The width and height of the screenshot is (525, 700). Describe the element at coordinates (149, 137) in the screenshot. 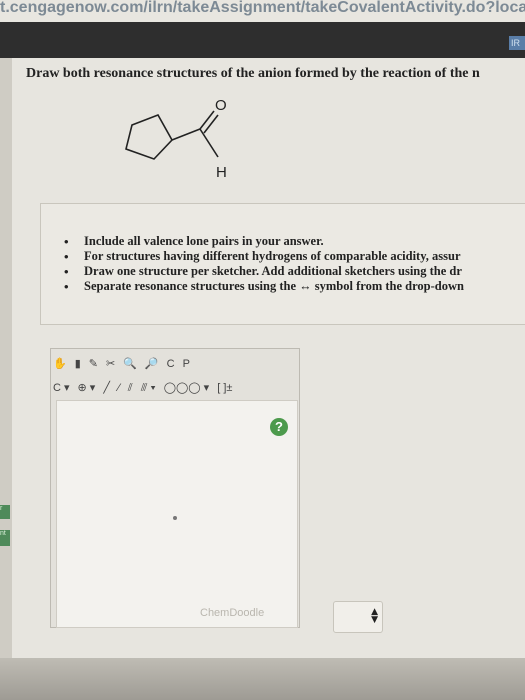

I see `cyclopentane-ring` at that location.